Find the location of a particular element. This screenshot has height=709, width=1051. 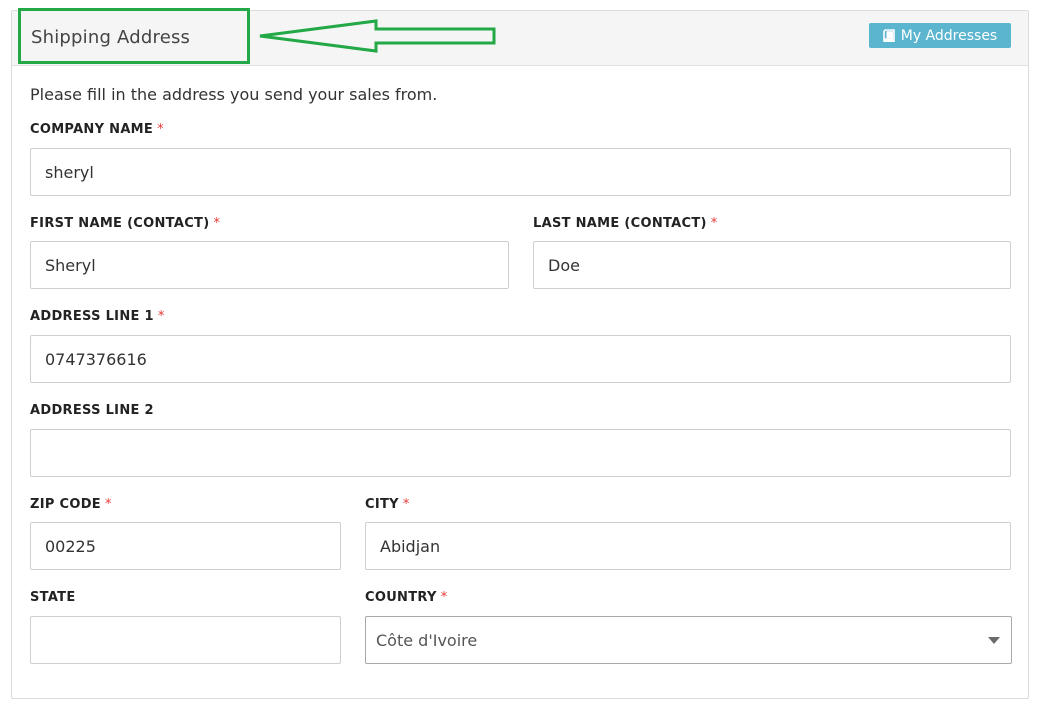

company-name-value: sheryl is located at coordinates (69, 172).